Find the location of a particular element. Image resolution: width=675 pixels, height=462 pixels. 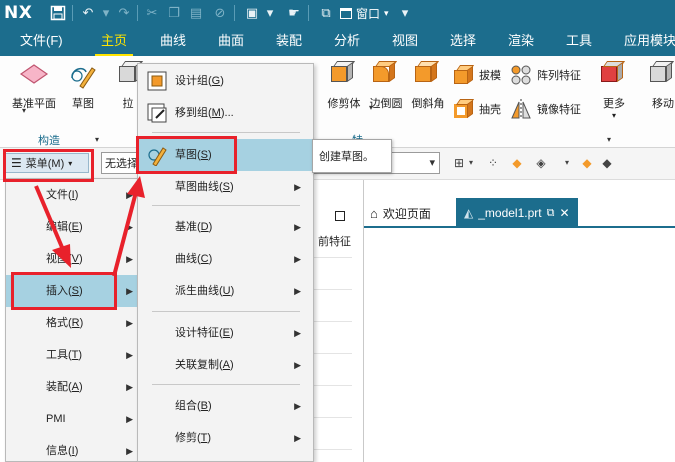

repeat-command-icon: ▣ is located at coordinates (252, 13).